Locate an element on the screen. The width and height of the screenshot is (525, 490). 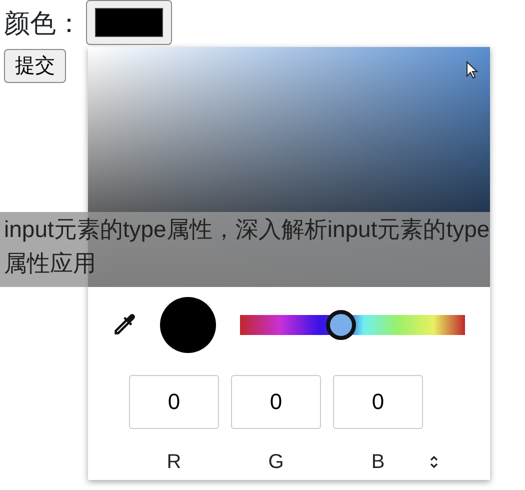
caption-text: input元素的type属性，深入解析input元素的type属性应用 is located at coordinates (246, 246).